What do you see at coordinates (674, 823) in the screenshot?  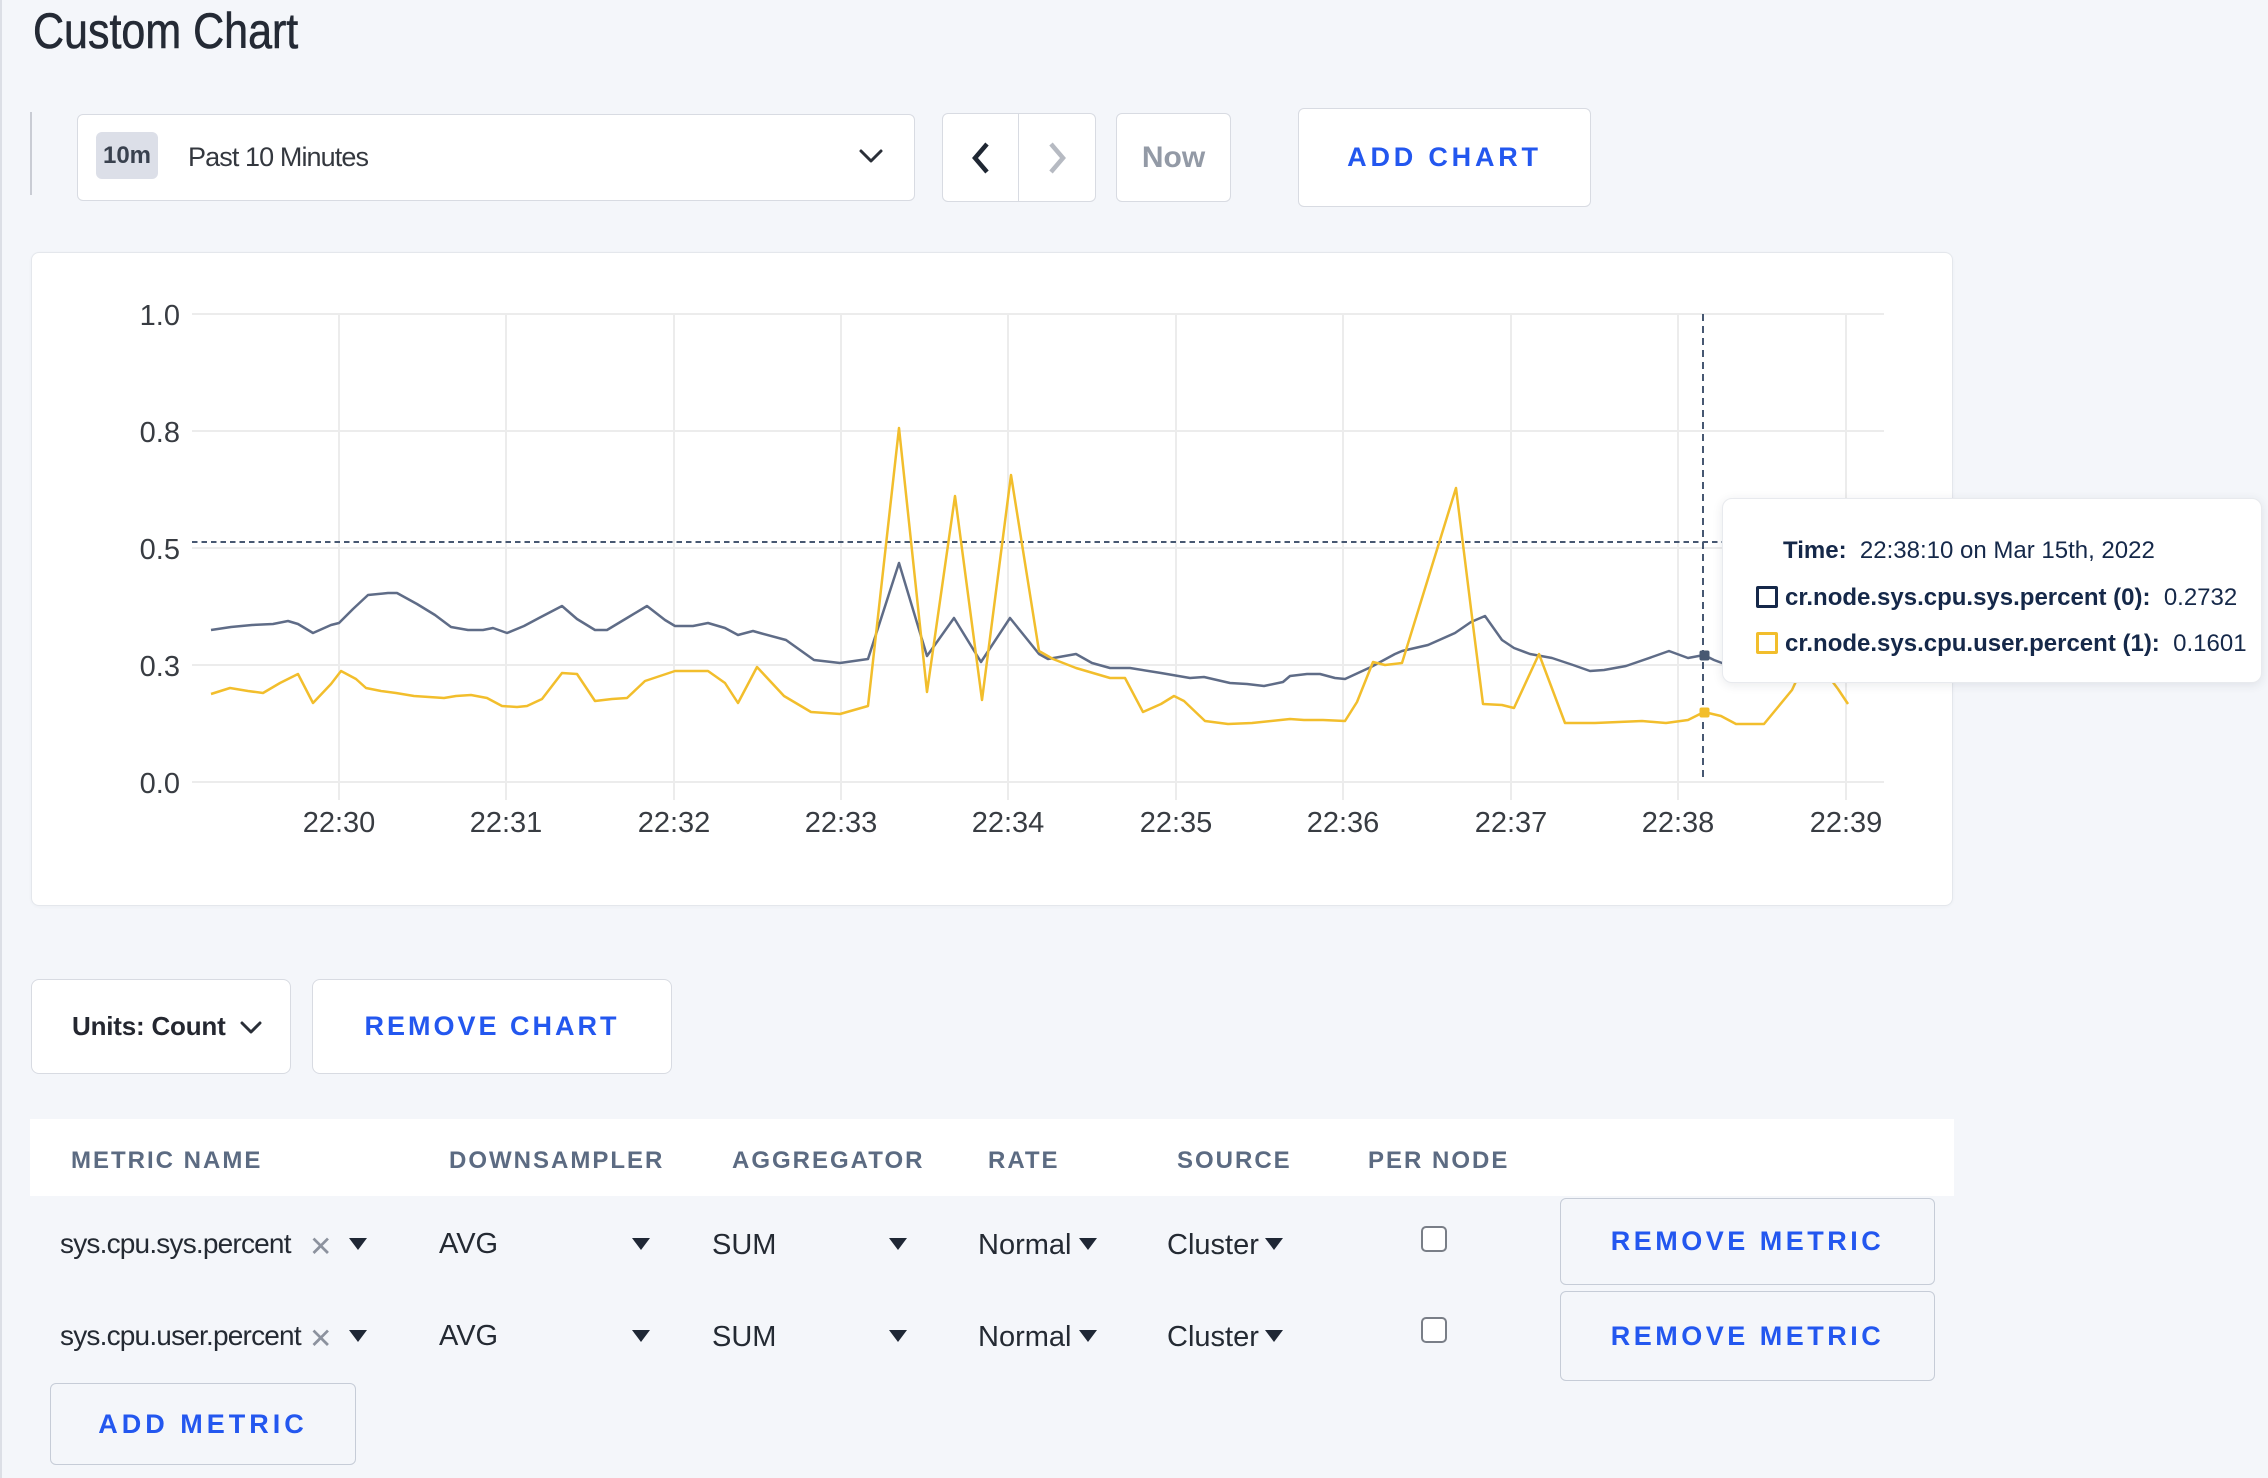 I see `svg-text: 22:32` at bounding box center [674, 823].